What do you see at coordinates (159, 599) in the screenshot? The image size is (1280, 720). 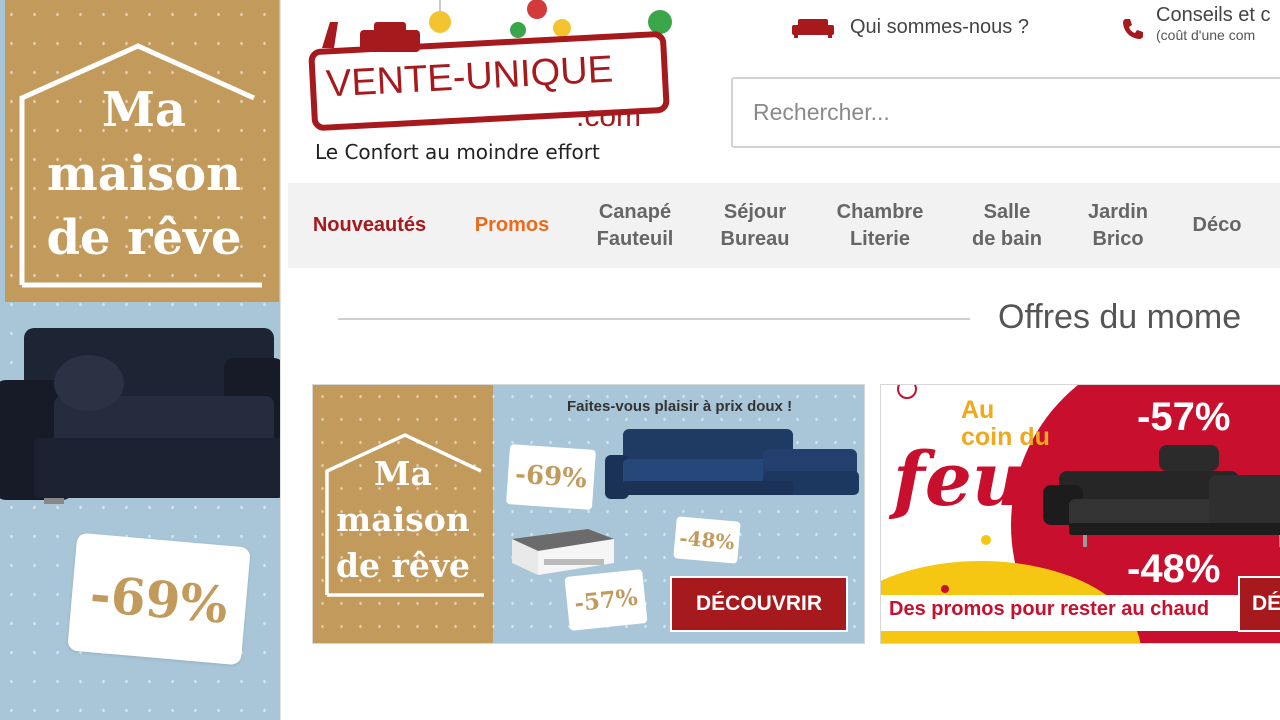 I see `ad-discount-tag: -69%` at bounding box center [159, 599].